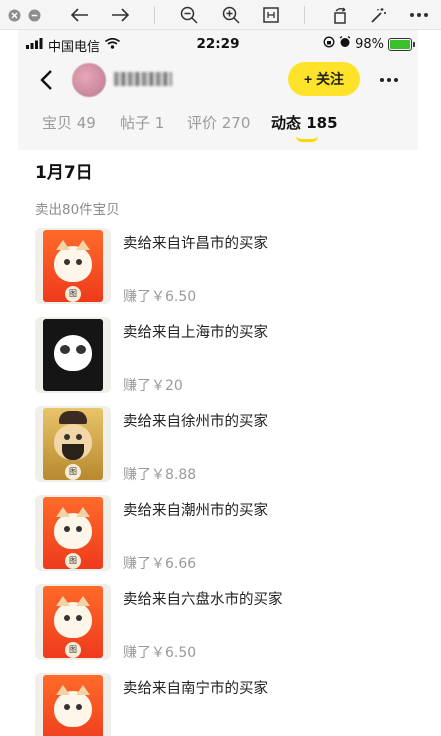  I want to click on orientation-lock-icon, so click(329, 44).